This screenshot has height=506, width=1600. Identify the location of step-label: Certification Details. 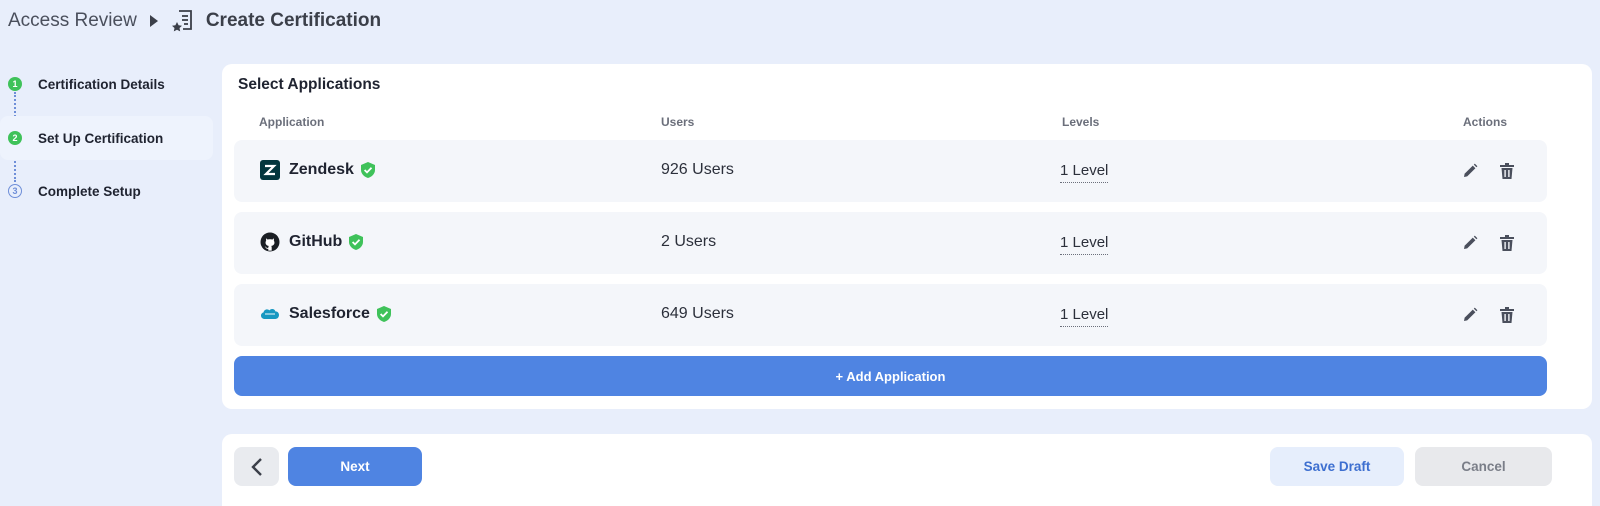
(101, 84).